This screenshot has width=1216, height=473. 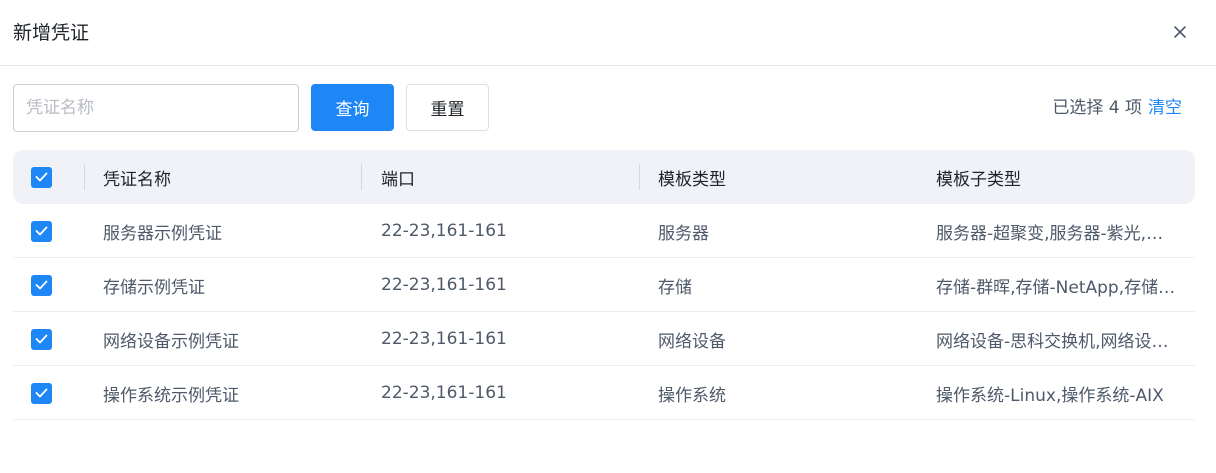 What do you see at coordinates (352, 107) in the screenshot?
I see `query-button: 查询` at bounding box center [352, 107].